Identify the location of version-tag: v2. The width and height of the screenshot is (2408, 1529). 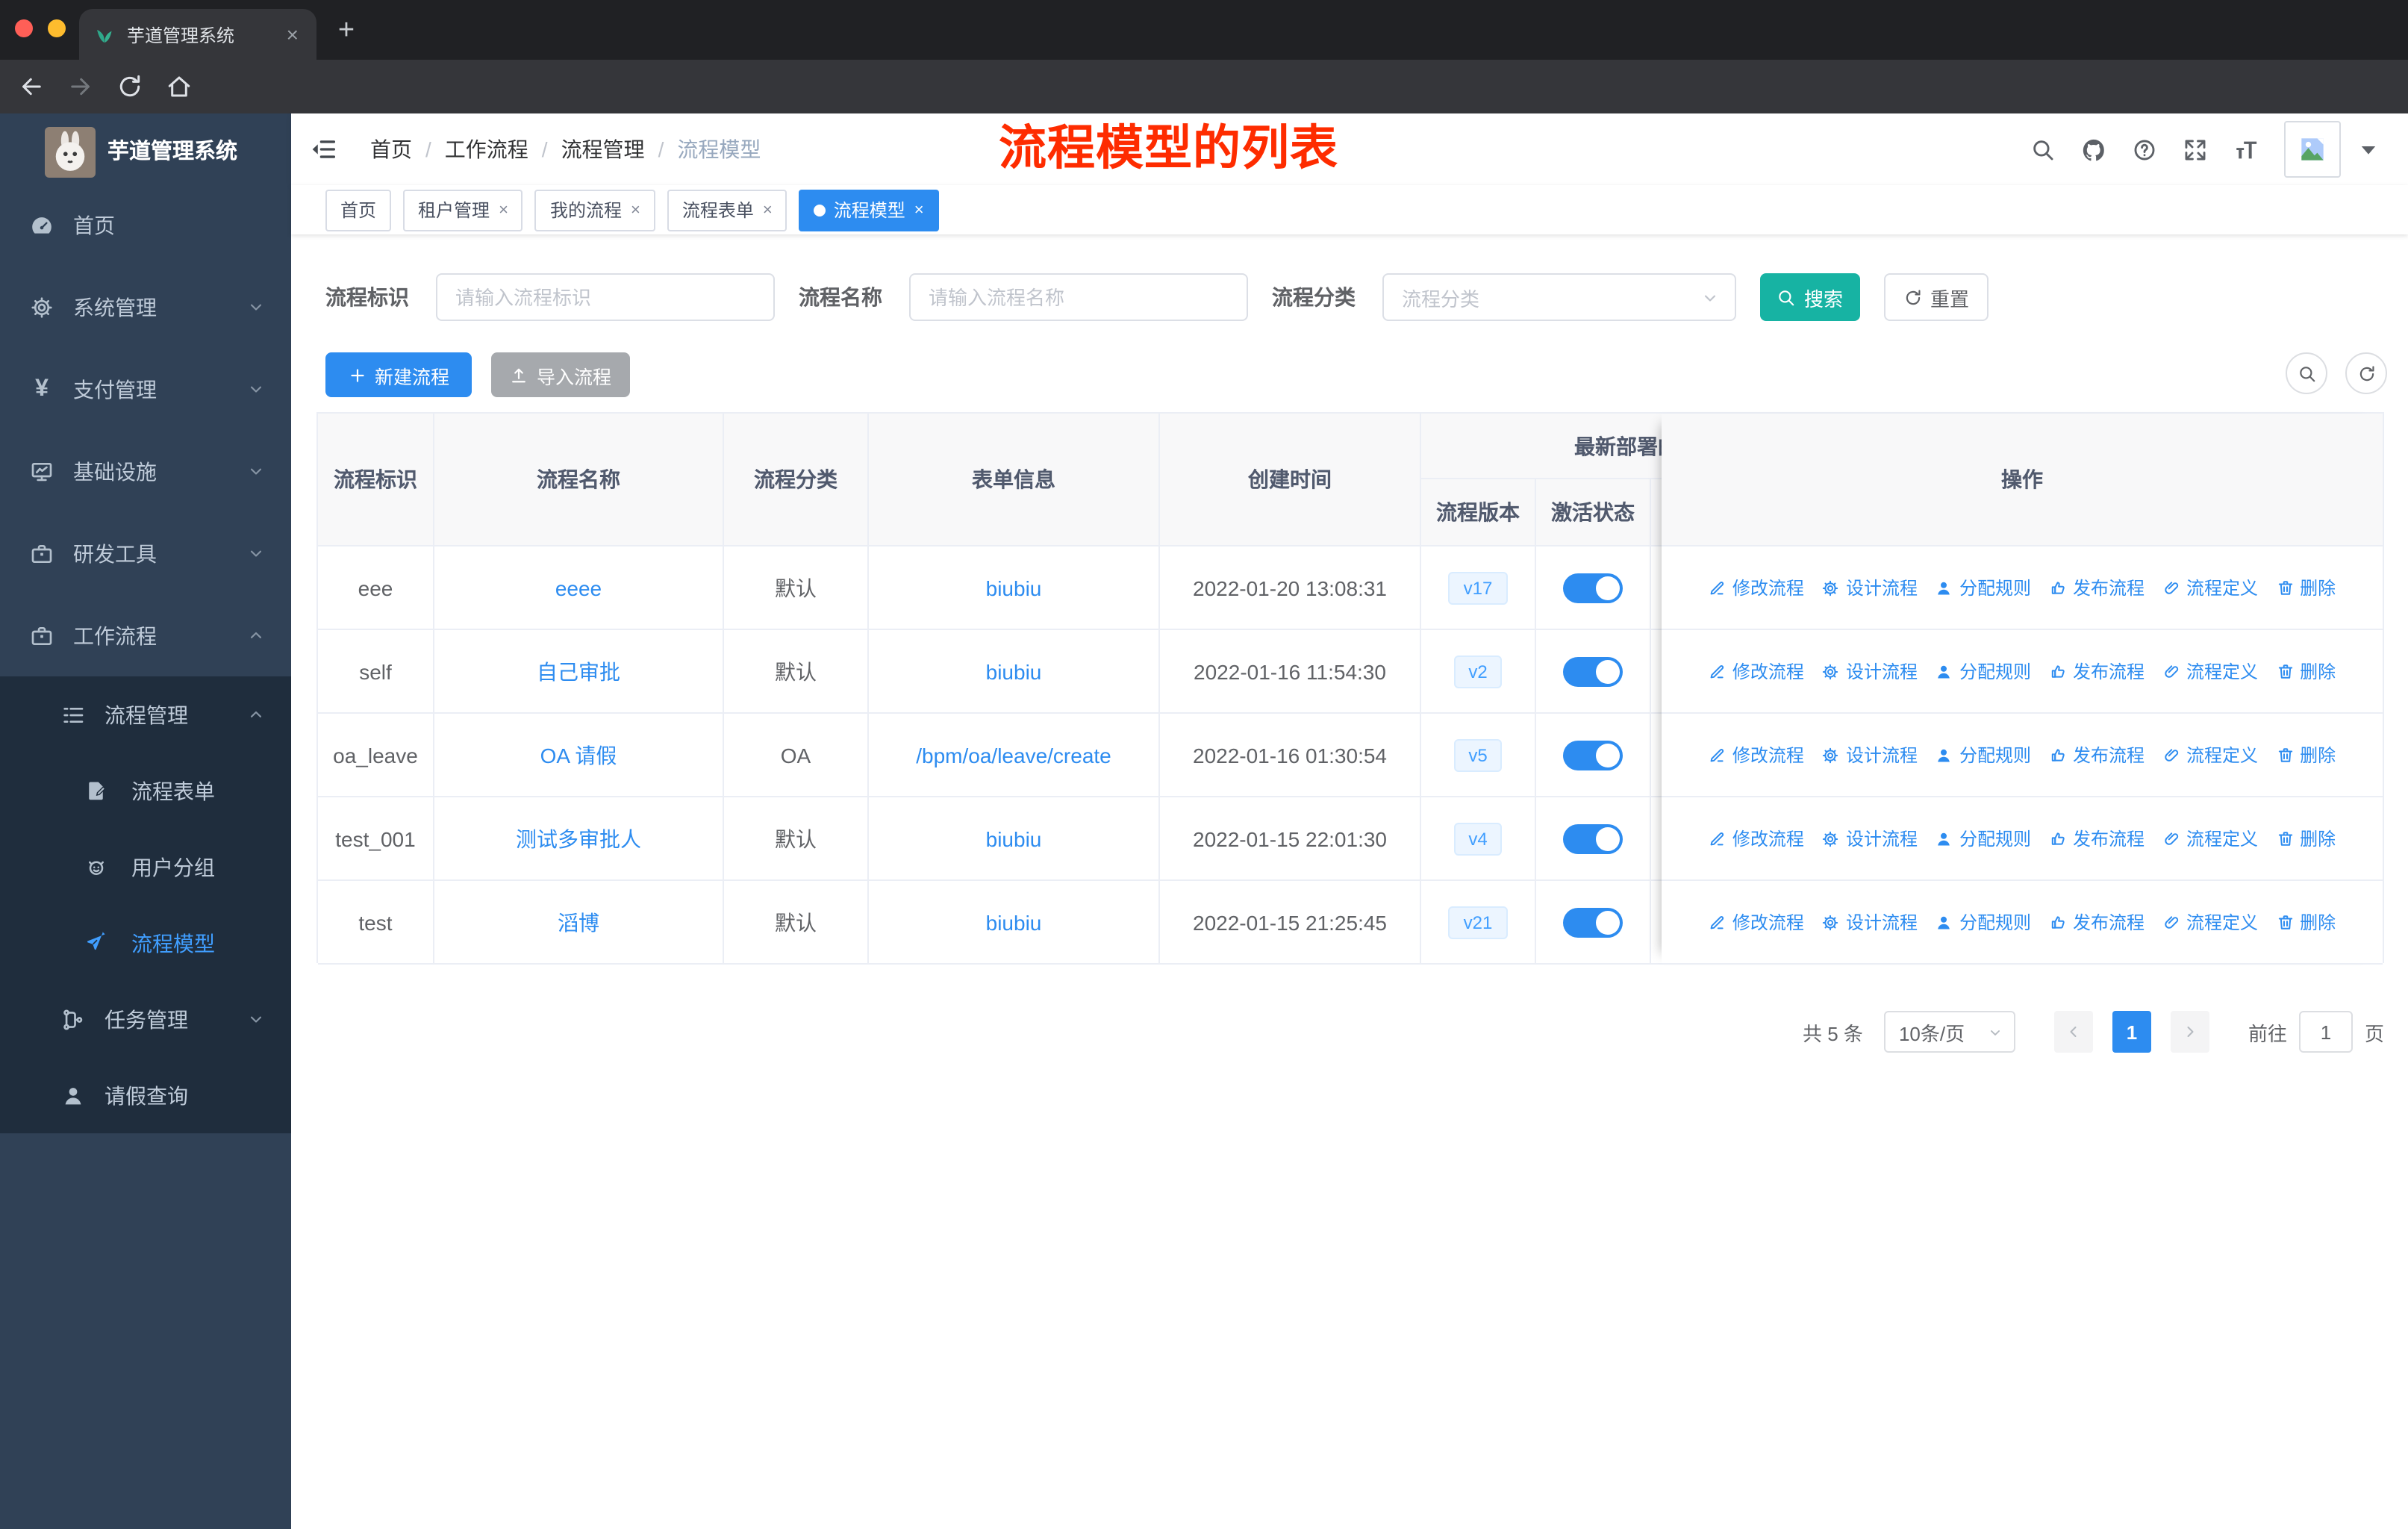
(1478, 672).